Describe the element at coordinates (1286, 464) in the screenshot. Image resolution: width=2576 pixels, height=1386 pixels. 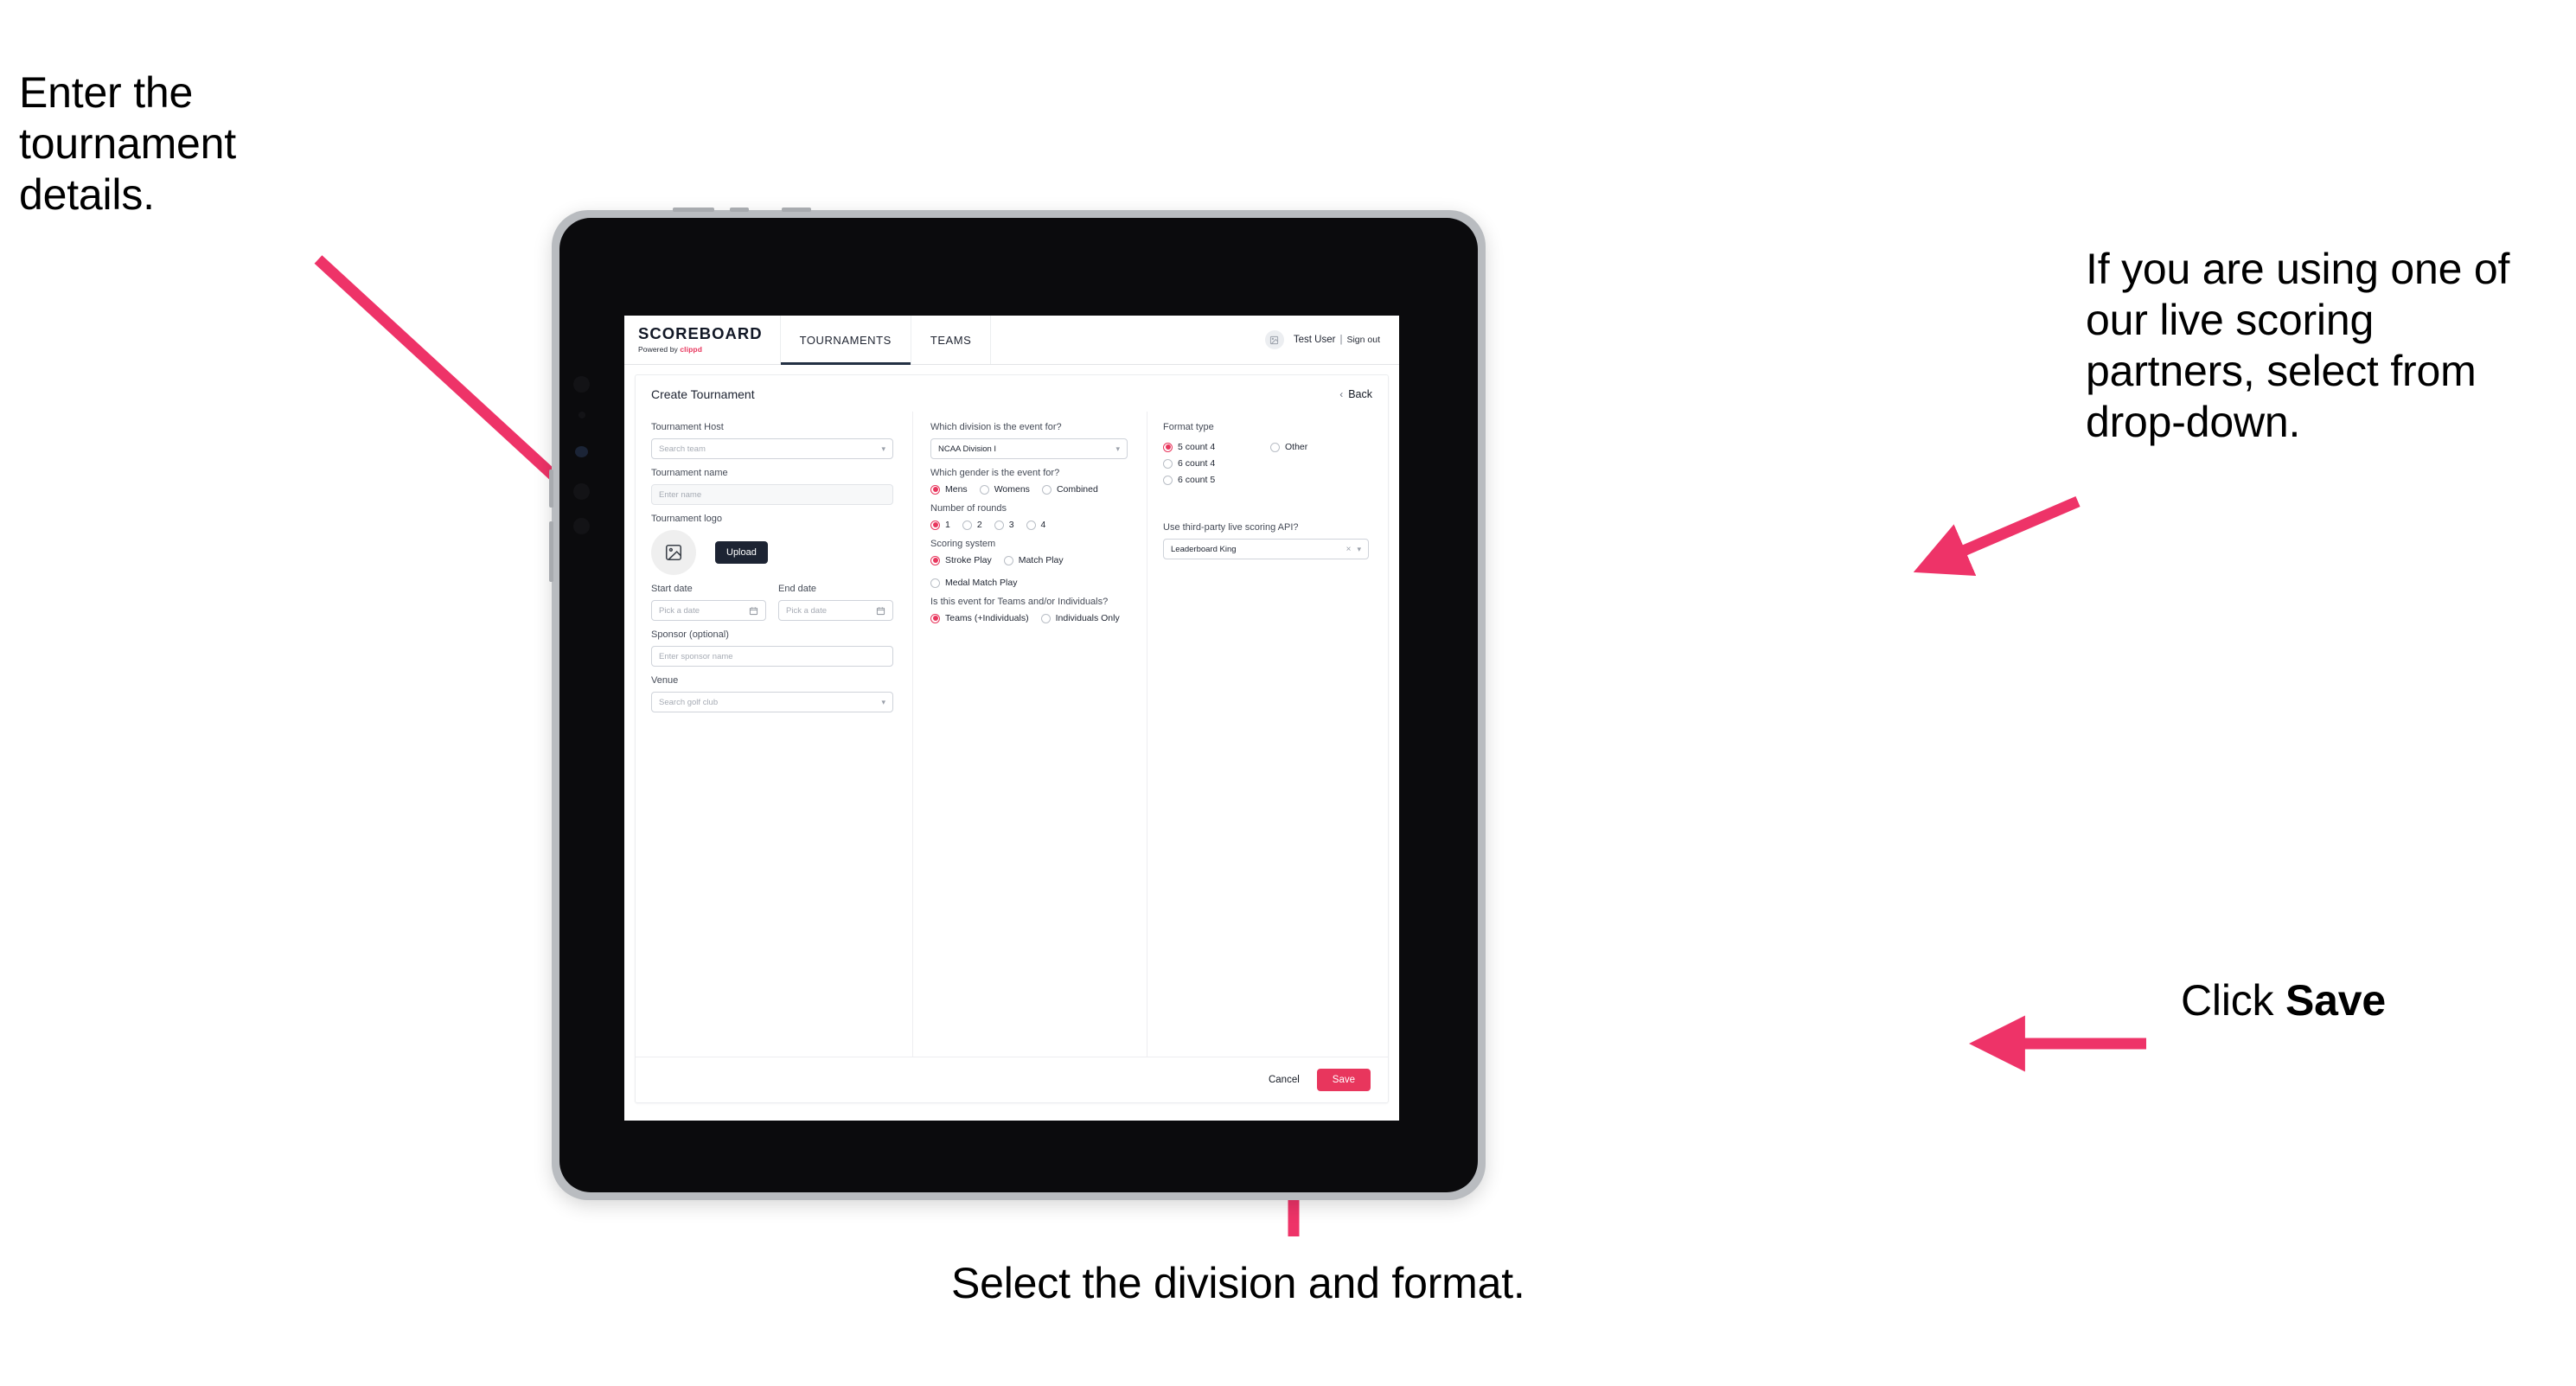
I see `format-options-right: Other` at that location.